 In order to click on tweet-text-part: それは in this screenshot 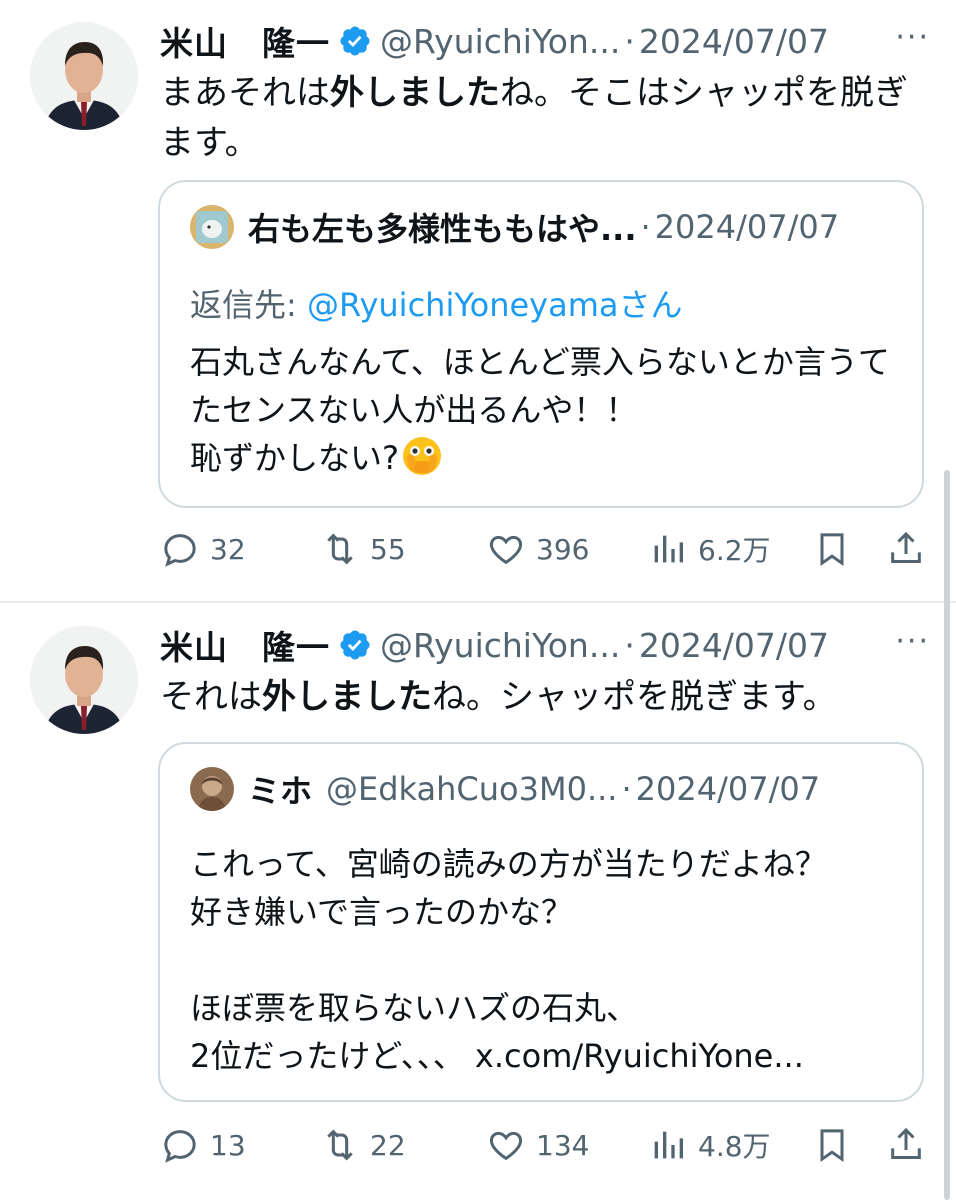, I will do `click(211, 697)`.